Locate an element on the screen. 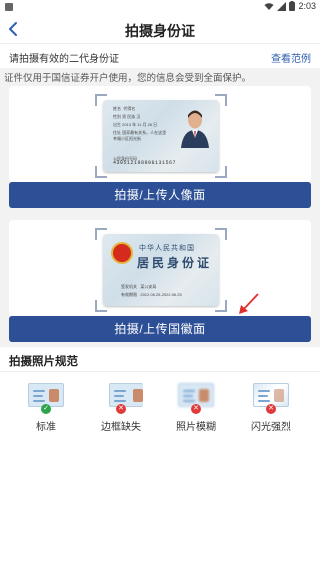 The width and height of the screenshot is (320, 570). rule-label: 边框缺失 is located at coordinates (121, 427).